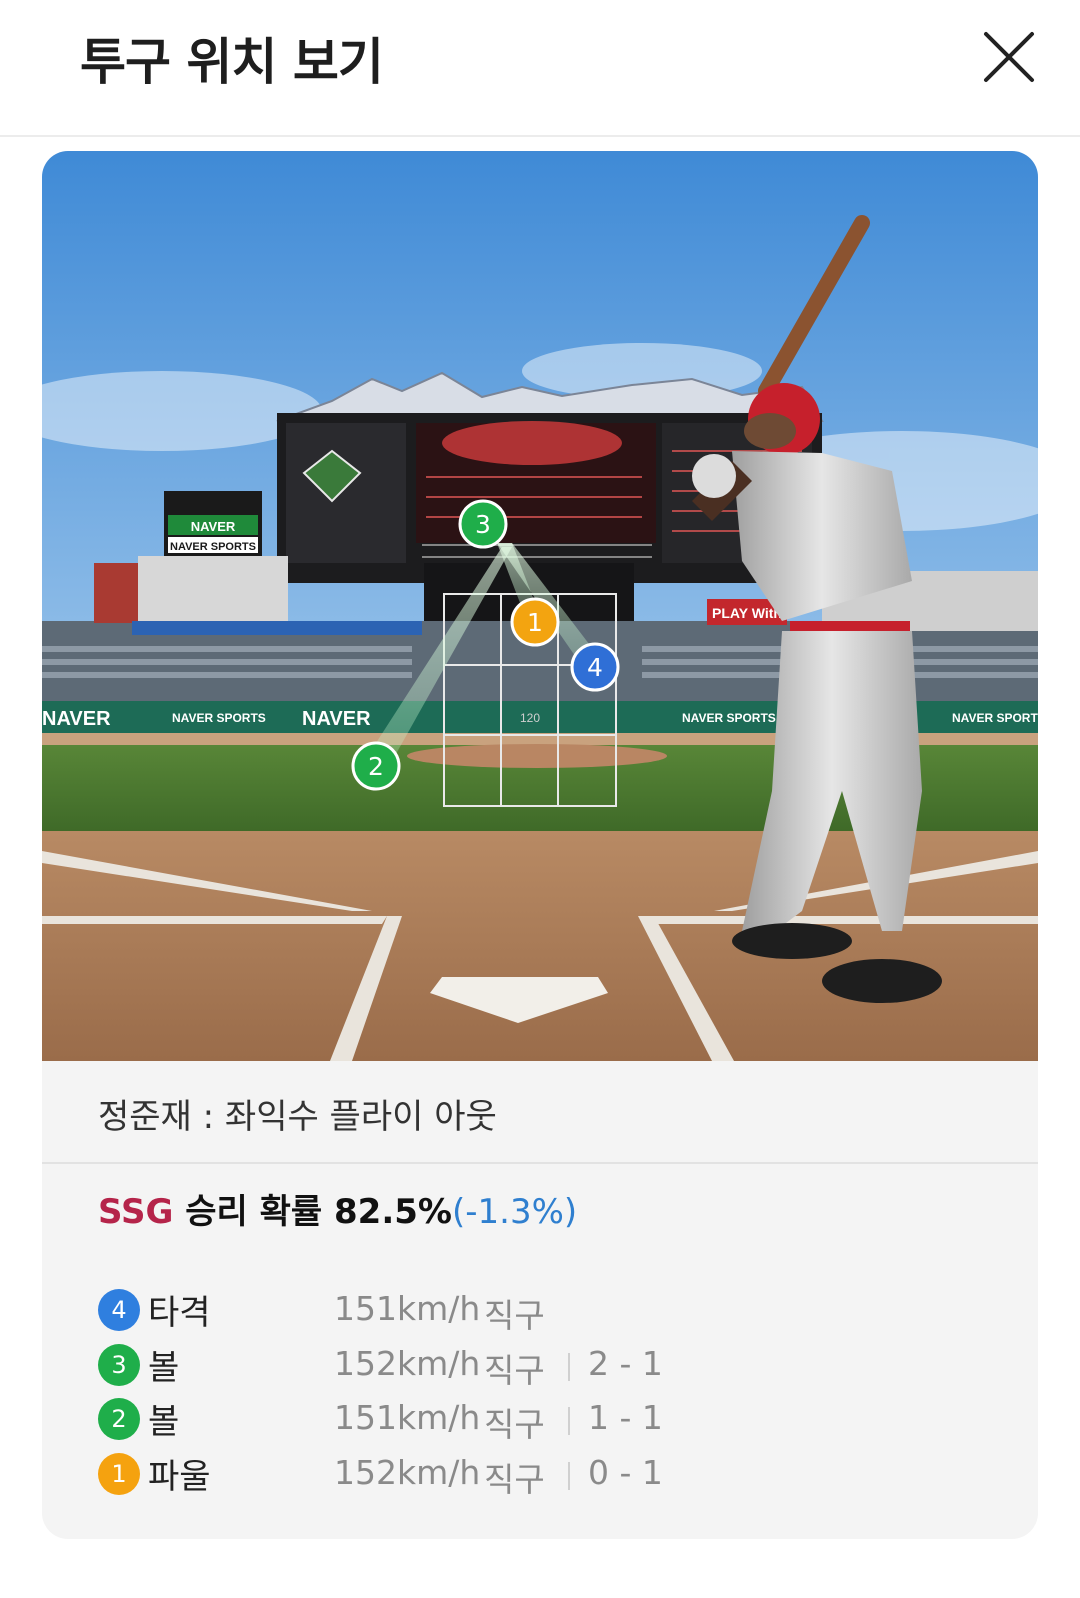 The height and width of the screenshot is (1598, 1080). What do you see at coordinates (119, 1310) in the screenshot?
I see `pitch-number-badge: 4` at bounding box center [119, 1310].